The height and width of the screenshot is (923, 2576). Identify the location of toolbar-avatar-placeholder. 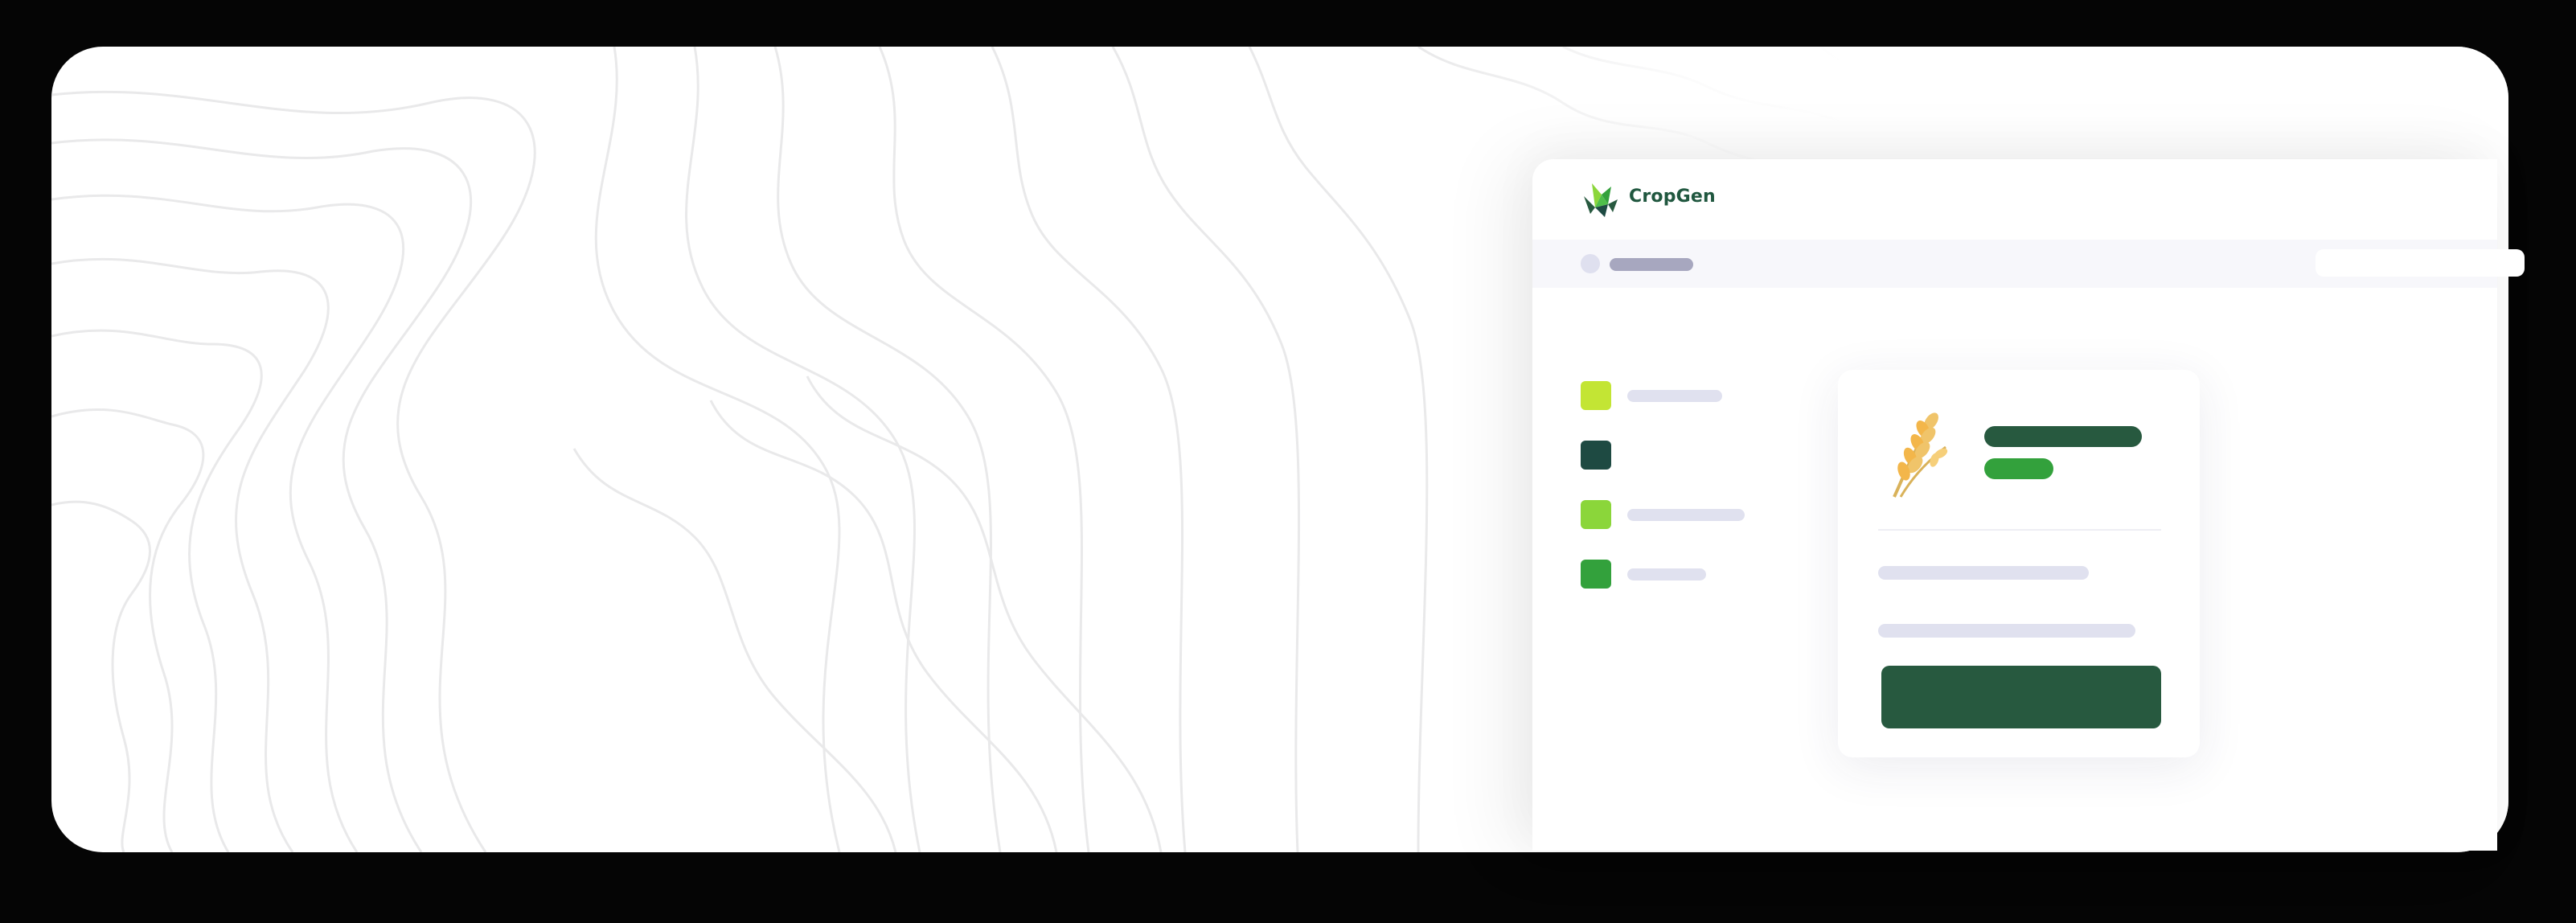
(1590, 263).